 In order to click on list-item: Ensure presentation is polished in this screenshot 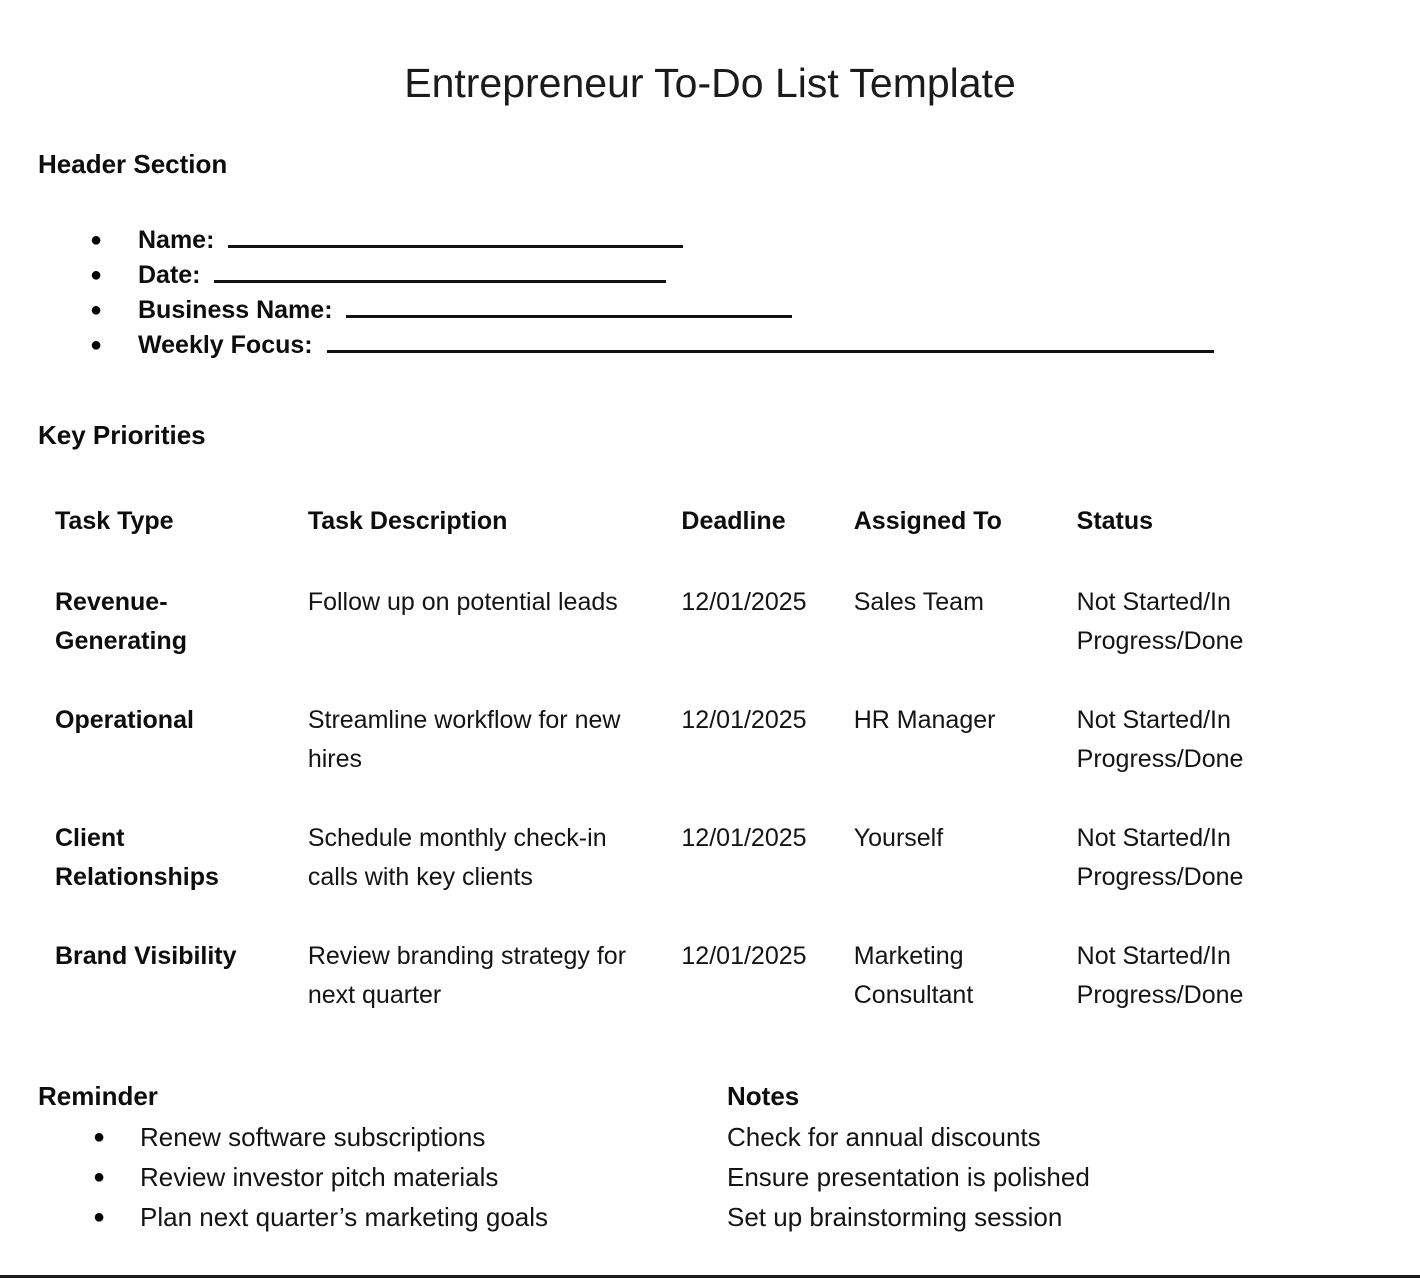, I will do `click(908, 1177)`.